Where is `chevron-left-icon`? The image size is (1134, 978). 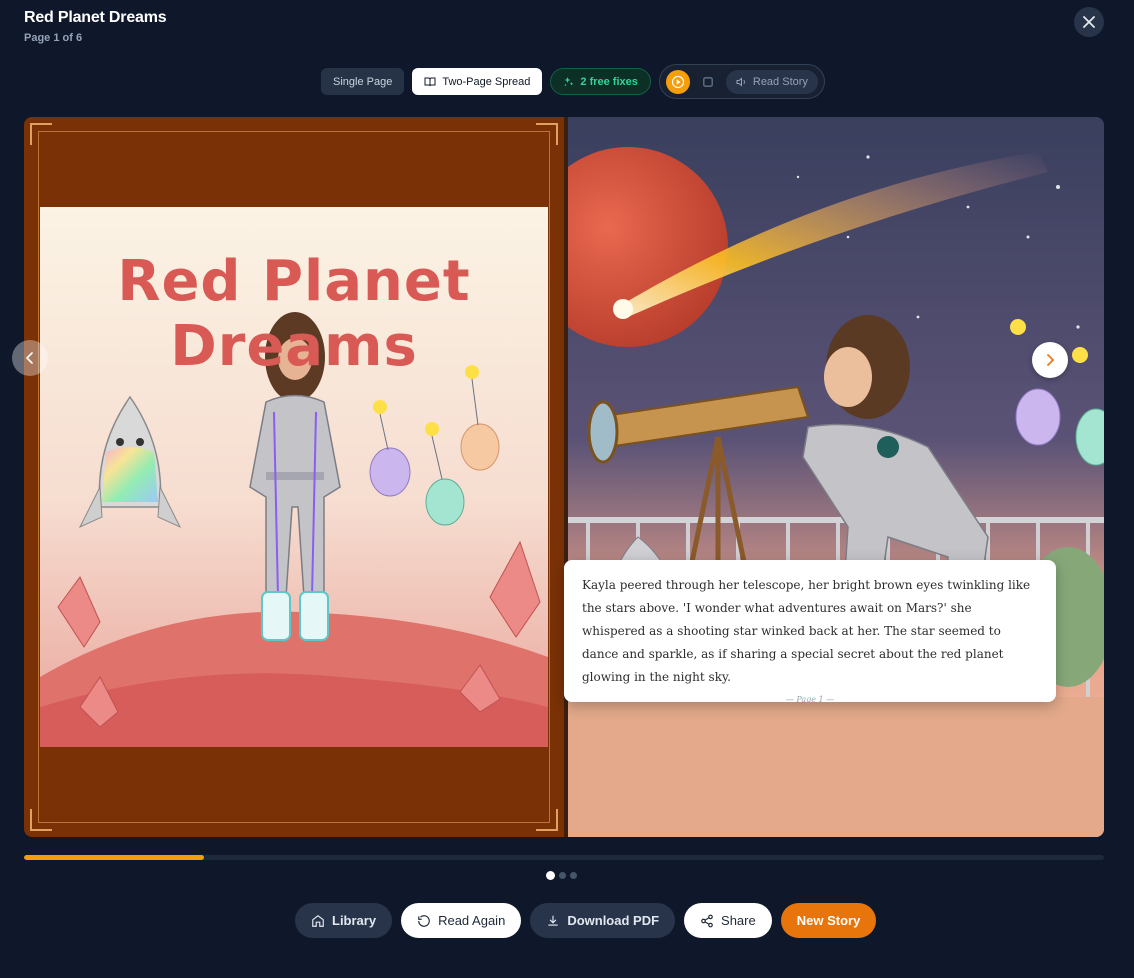 chevron-left-icon is located at coordinates (29, 358).